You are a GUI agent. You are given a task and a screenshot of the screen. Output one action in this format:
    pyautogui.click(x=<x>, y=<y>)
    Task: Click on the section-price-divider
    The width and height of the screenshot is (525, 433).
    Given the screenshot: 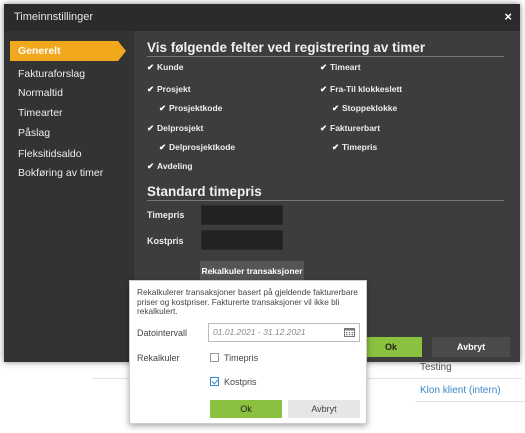 What is the action you would take?
    pyautogui.click(x=325, y=200)
    